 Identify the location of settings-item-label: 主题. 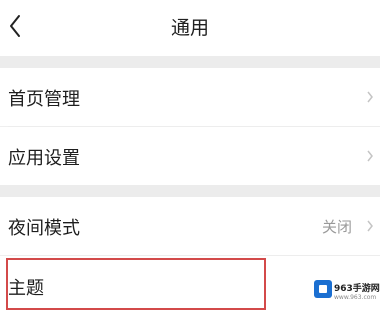
(26, 288).